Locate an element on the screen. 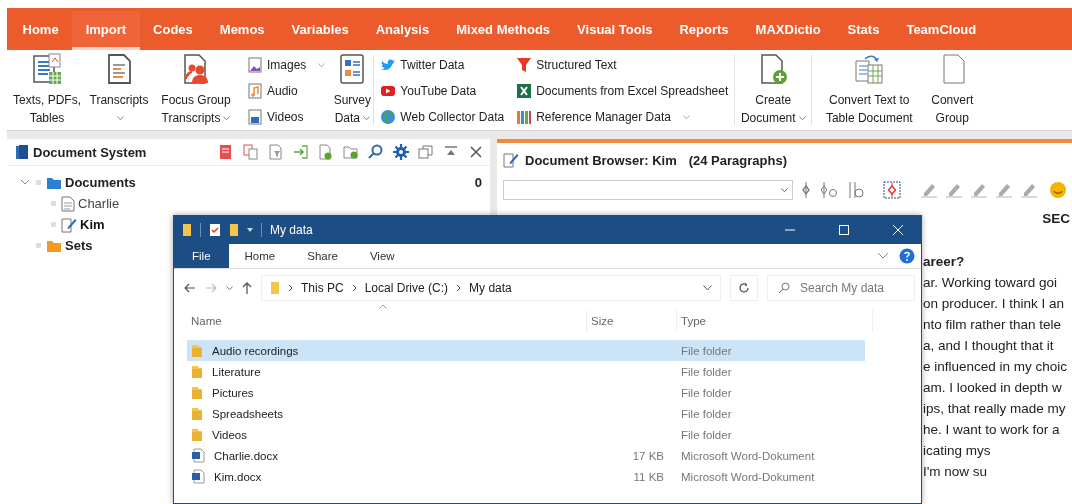 This screenshot has width=1072, height=504. ribbon-button: Create Document is located at coordinates (773, 88).